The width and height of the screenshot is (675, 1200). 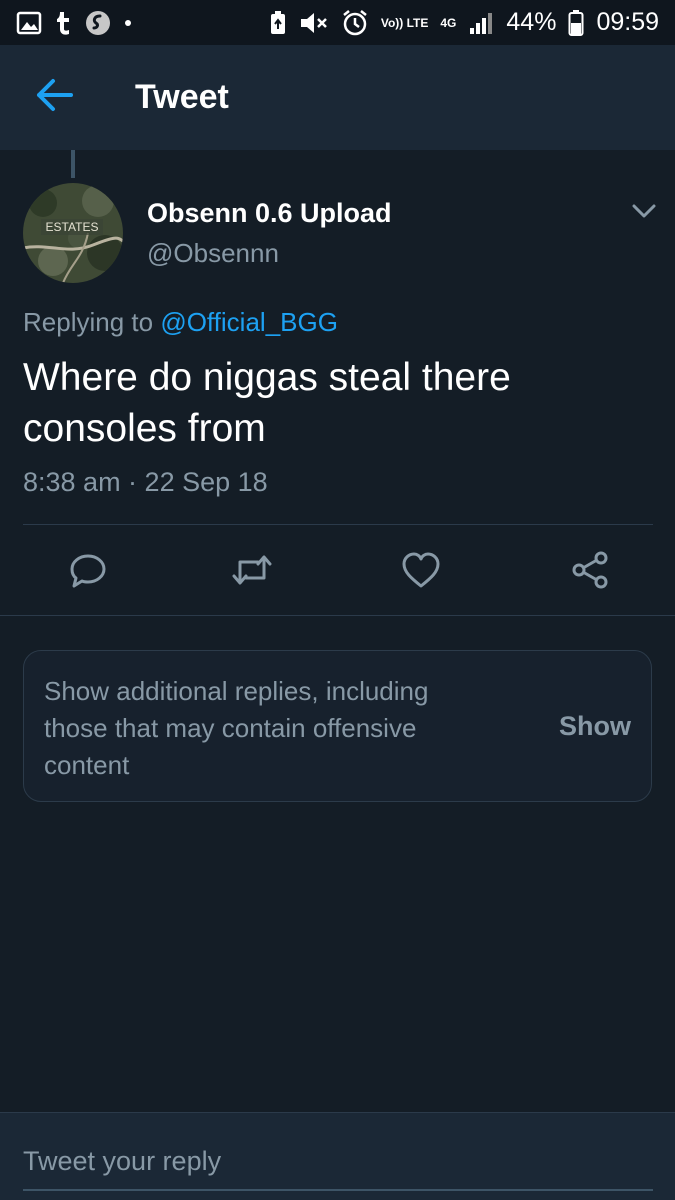 I want to click on shazam-icon, so click(x=98, y=23).